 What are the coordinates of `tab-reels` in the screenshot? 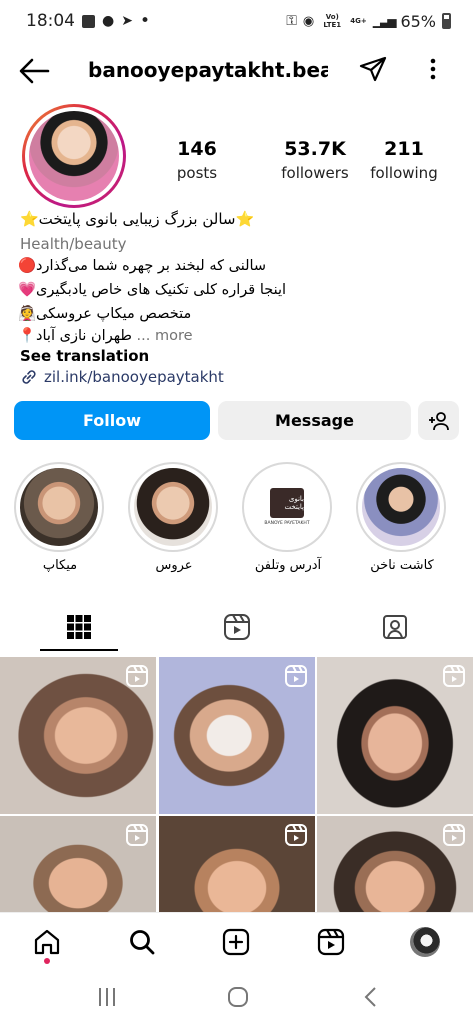 It's located at (236, 627).